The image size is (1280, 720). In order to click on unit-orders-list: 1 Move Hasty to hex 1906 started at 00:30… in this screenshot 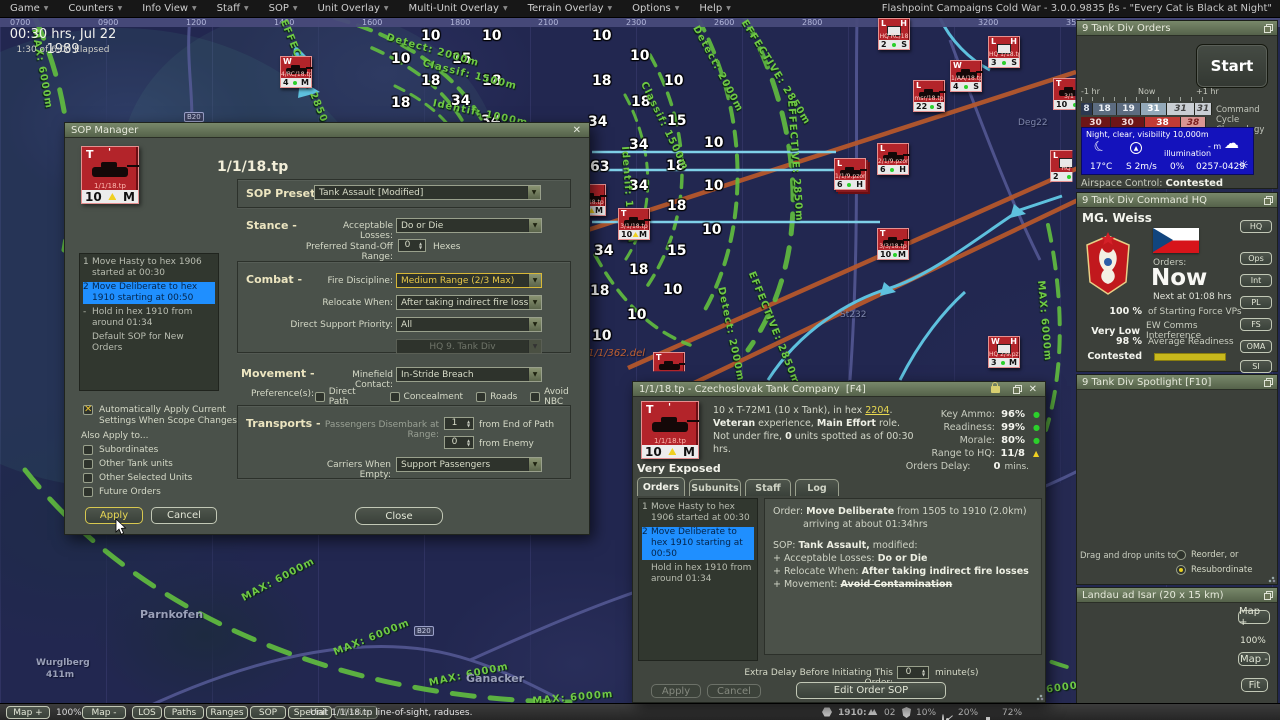, I will do `click(698, 579)`.